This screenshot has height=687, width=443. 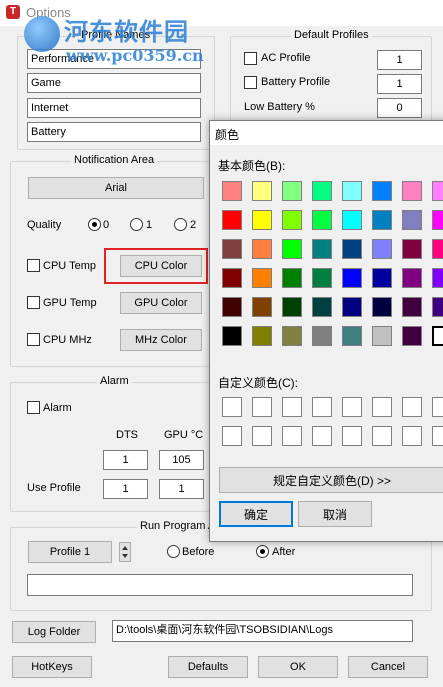 I want to click on profile-spinner, so click(x=125, y=552).